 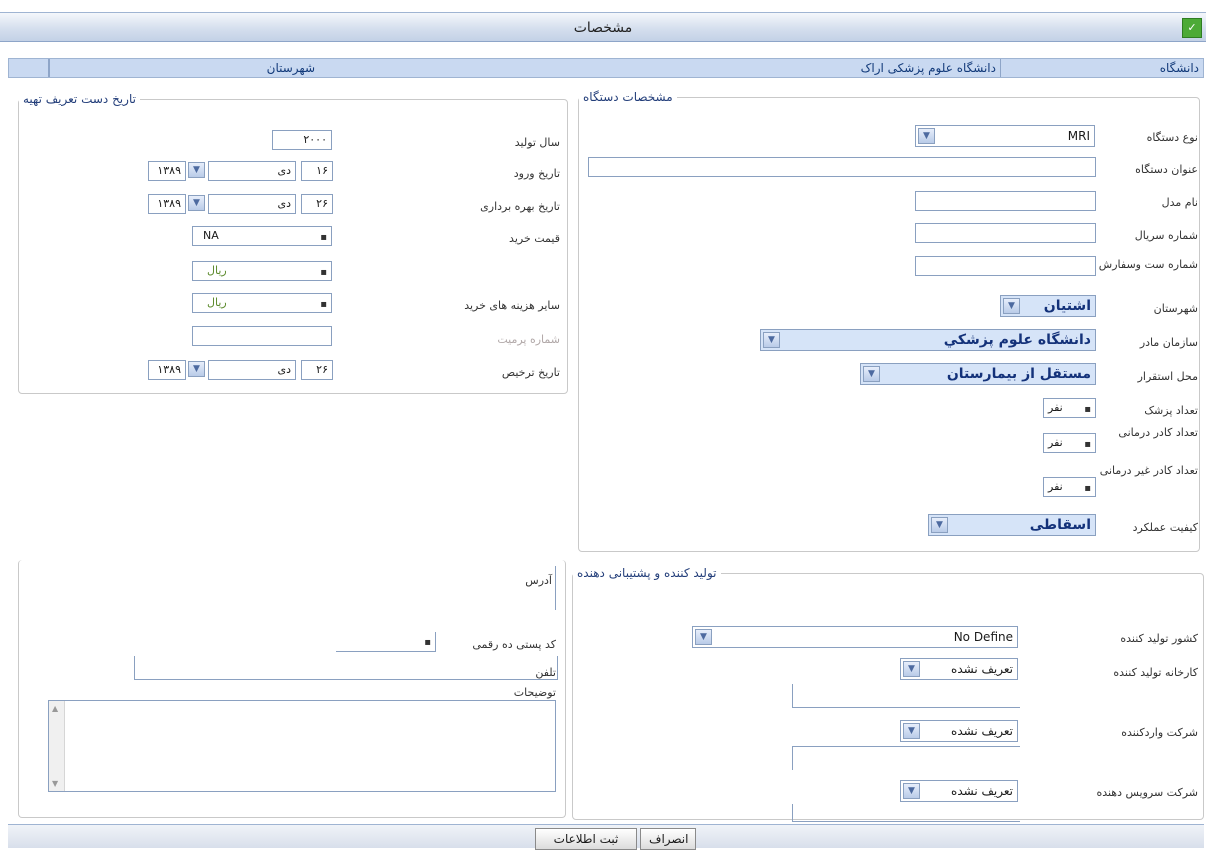 What do you see at coordinates (1159, 638) in the screenshot?
I see `maker-country-label: کشور تولید کننده` at bounding box center [1159, 638].